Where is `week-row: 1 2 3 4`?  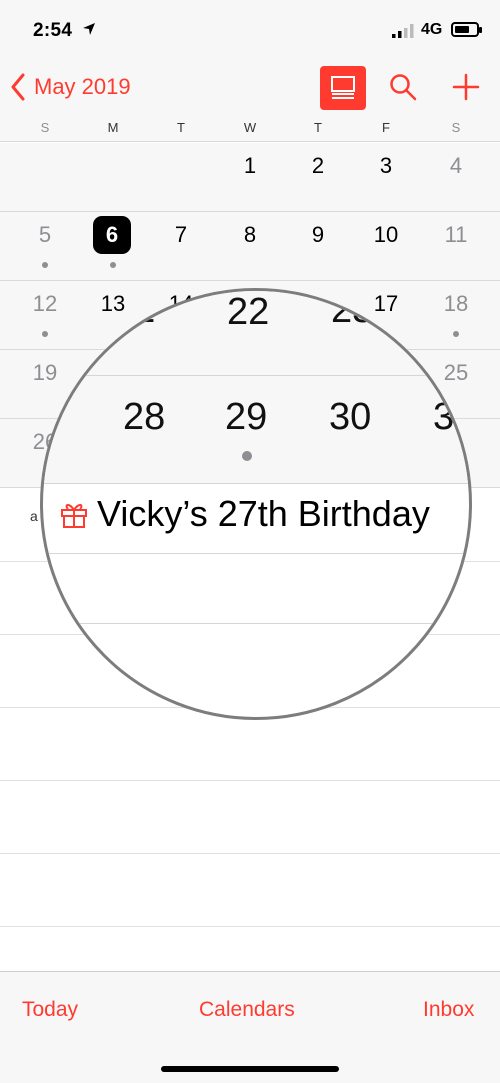
week-row: 1 2 3 4 is located at coordinates (250, 177).